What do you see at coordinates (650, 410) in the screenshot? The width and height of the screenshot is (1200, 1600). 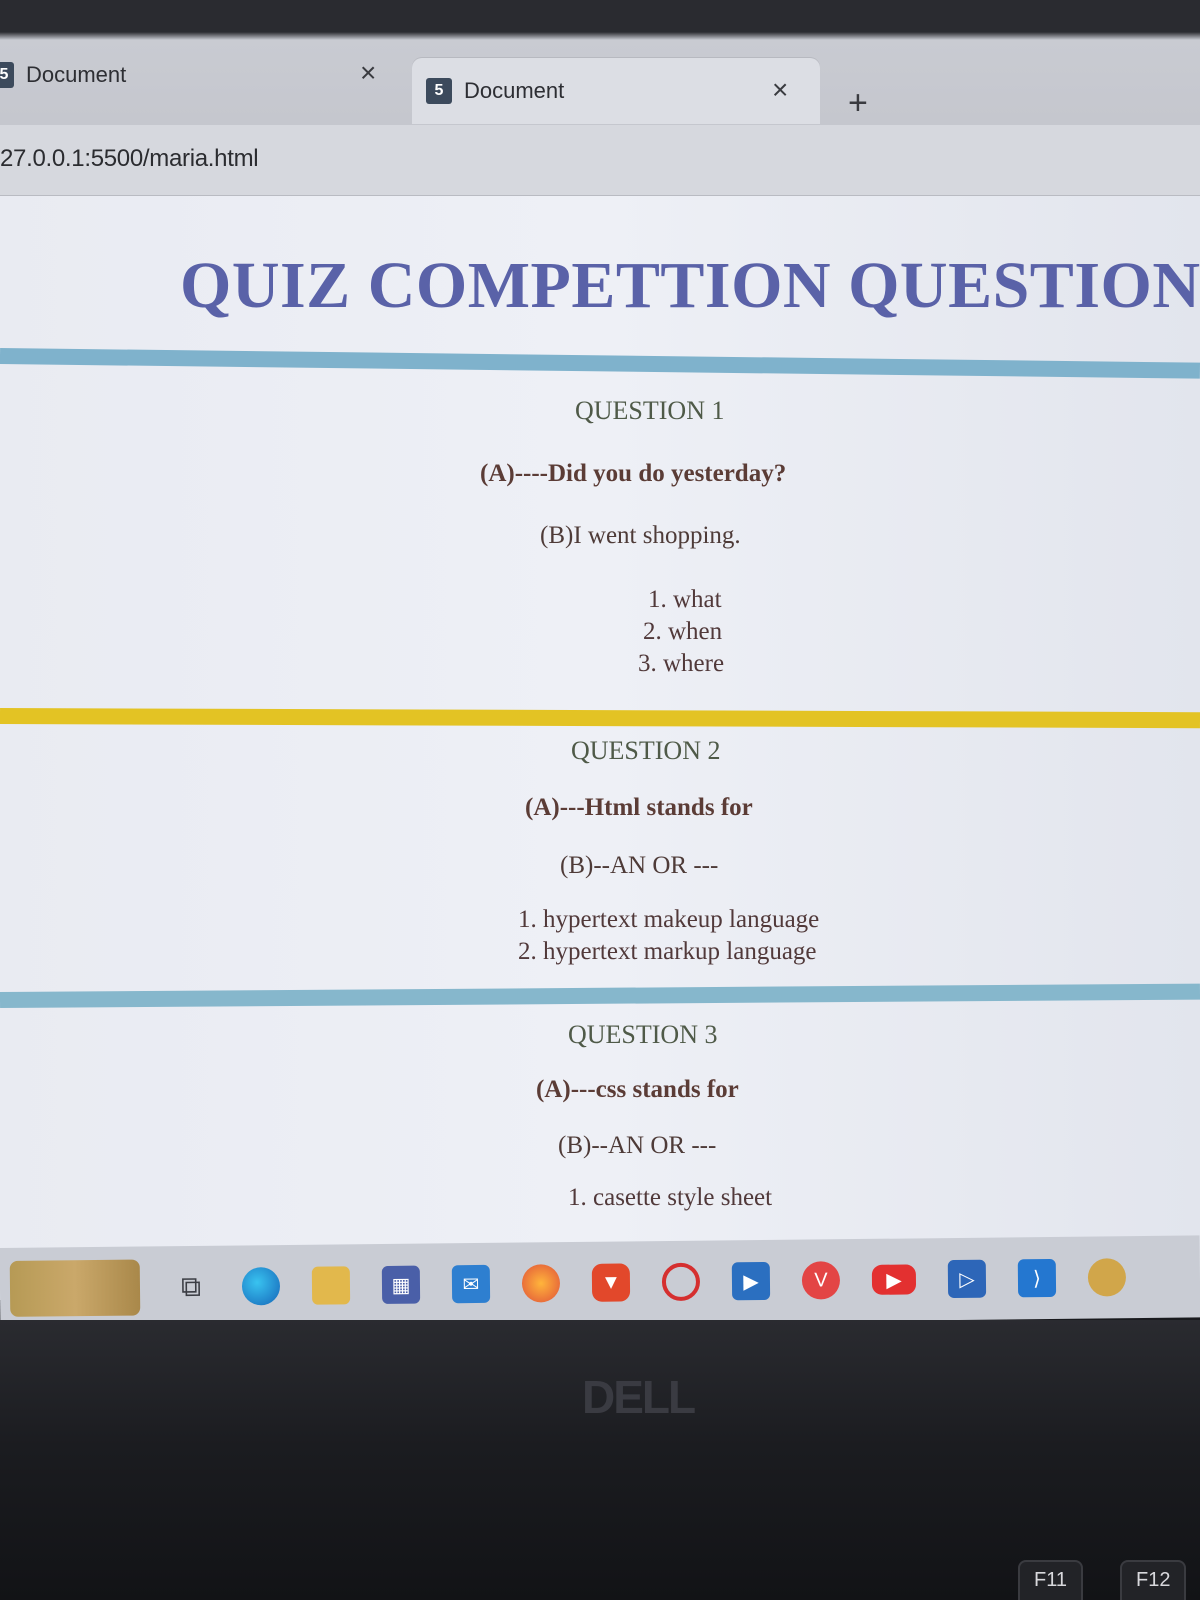 I see `question-heading: QUESTION 1` at bounding box center [650, 410].